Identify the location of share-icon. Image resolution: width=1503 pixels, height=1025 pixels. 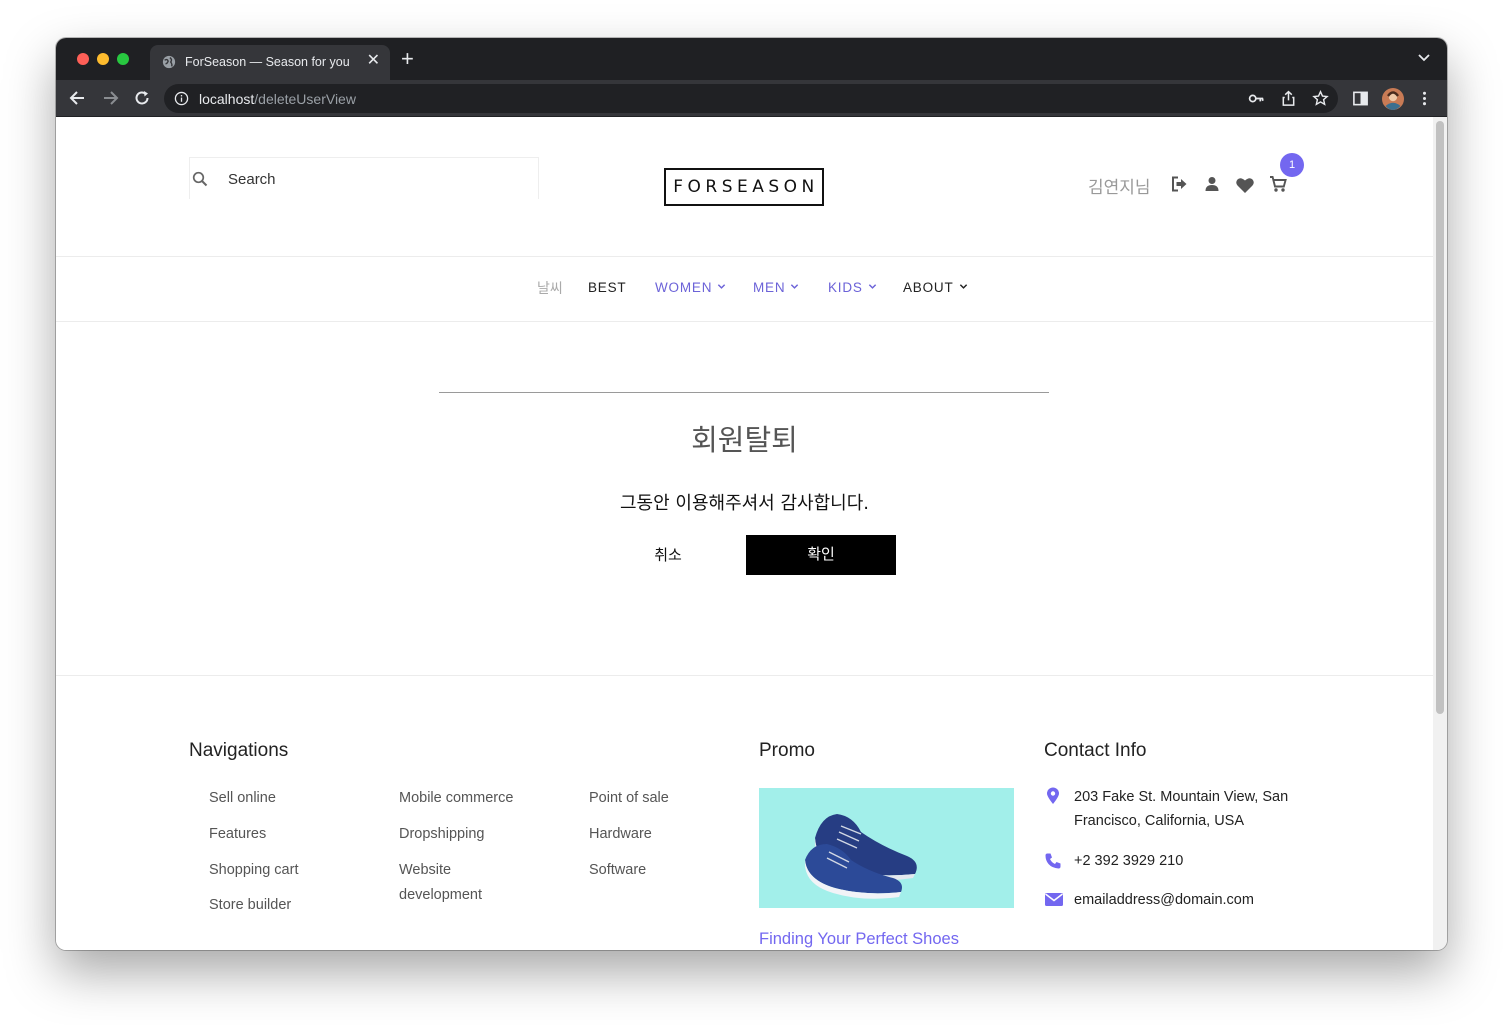
(1288, 98).